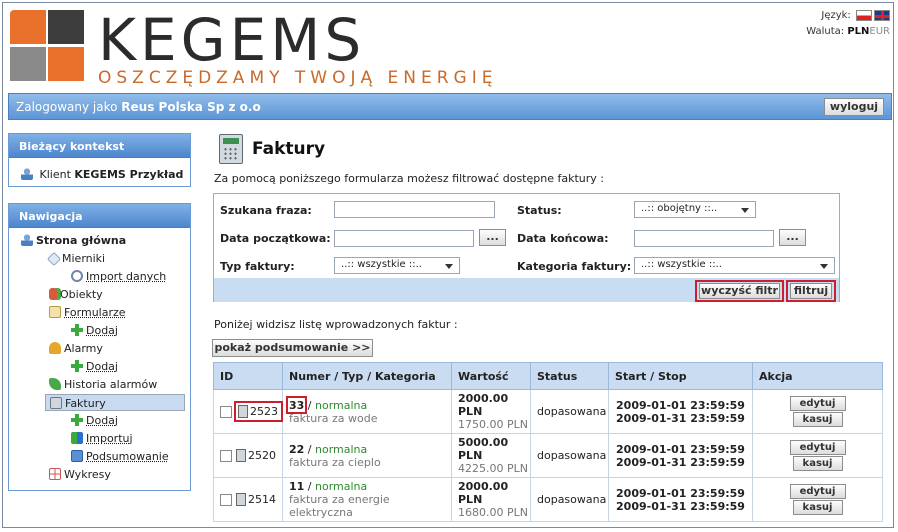 The image size is (898, 532). I want to click on currency-pln: PLN, so click(858, 31).